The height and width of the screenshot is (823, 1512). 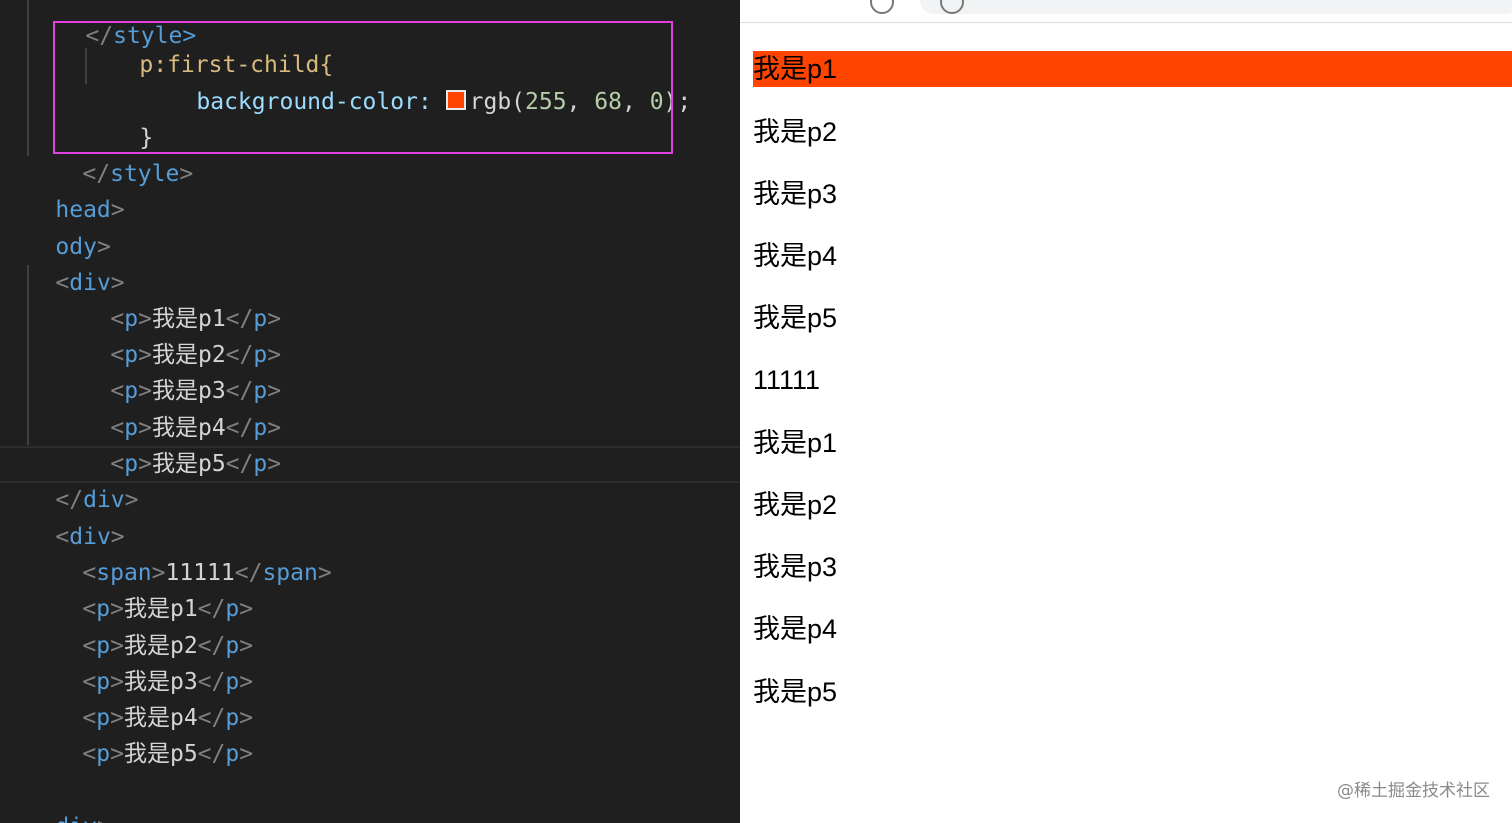 What do you see at coordinates (1216, 7) in the screenshot?
I see `address-bar` at bounding box center [1216, 7].